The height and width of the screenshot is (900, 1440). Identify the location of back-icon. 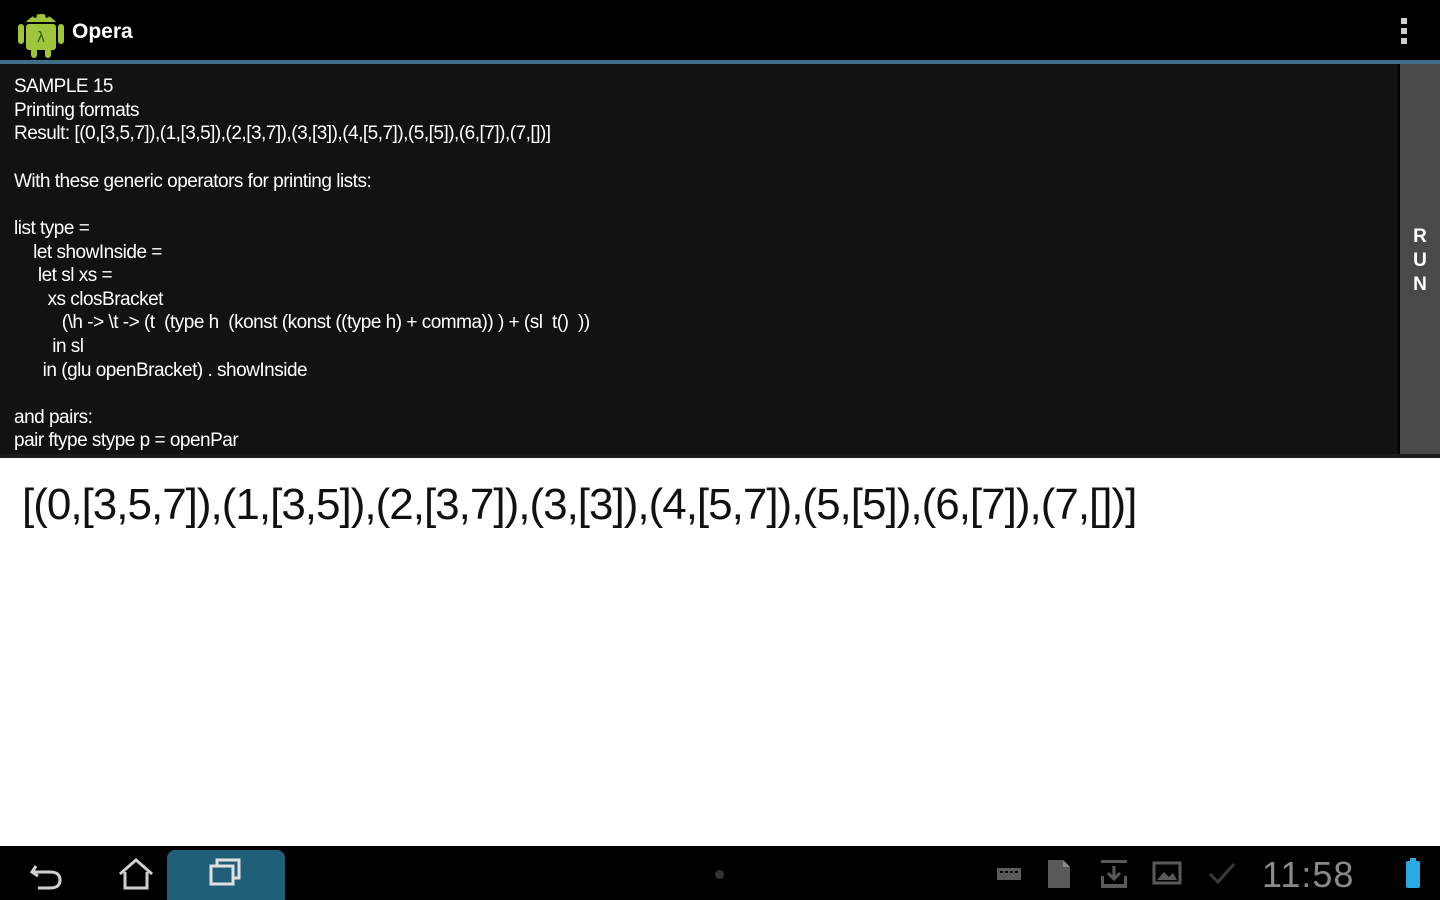
(46, 873).